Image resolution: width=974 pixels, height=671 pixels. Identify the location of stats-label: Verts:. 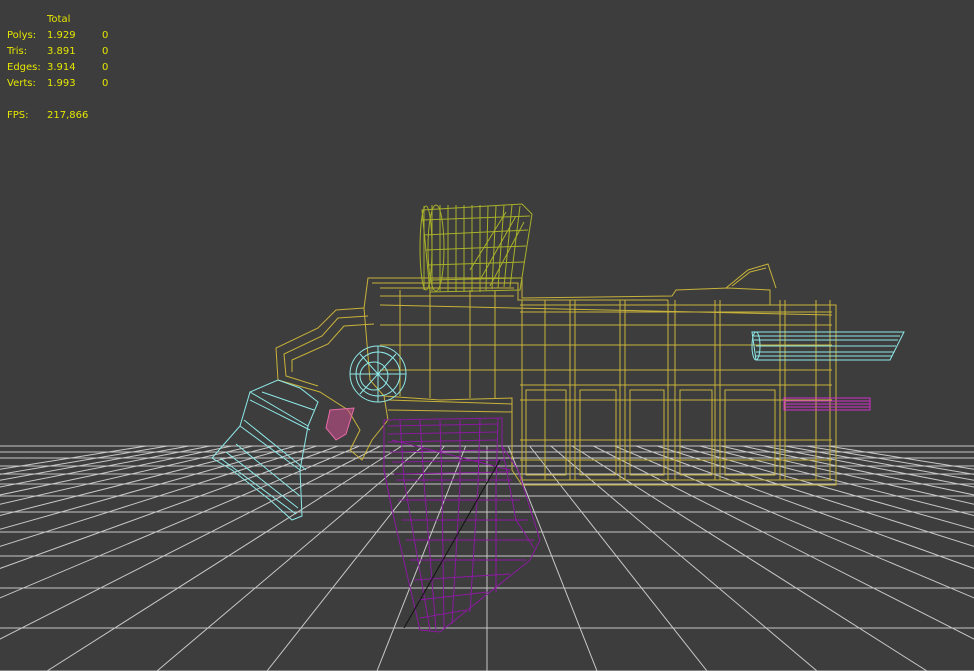
(21, 83).